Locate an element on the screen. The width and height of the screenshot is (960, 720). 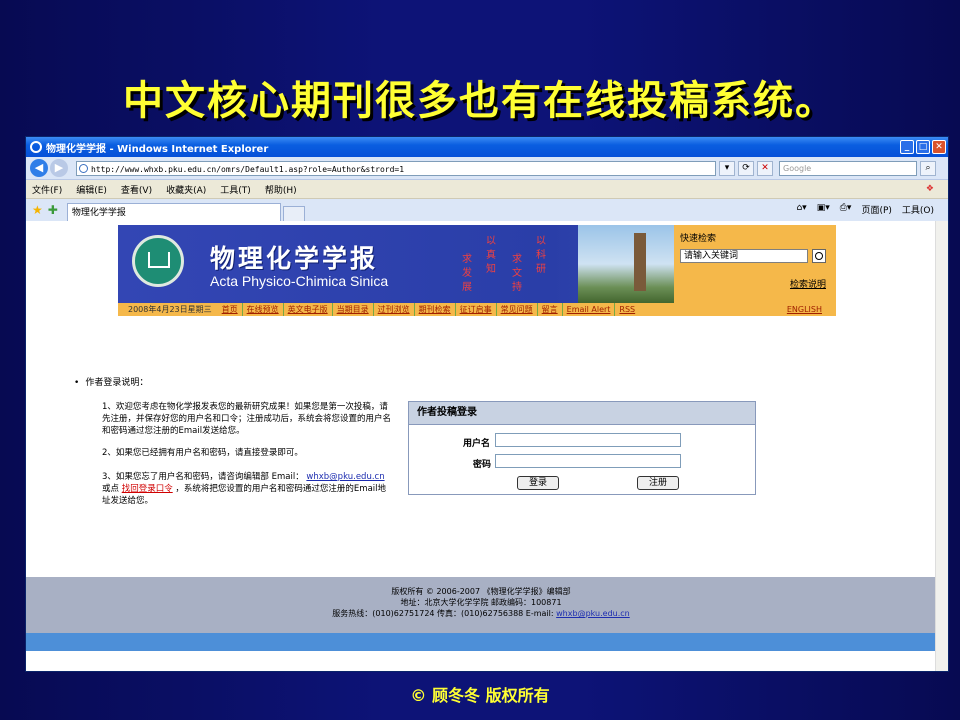
motto-char: 发 is located at coordinates (467, 273).